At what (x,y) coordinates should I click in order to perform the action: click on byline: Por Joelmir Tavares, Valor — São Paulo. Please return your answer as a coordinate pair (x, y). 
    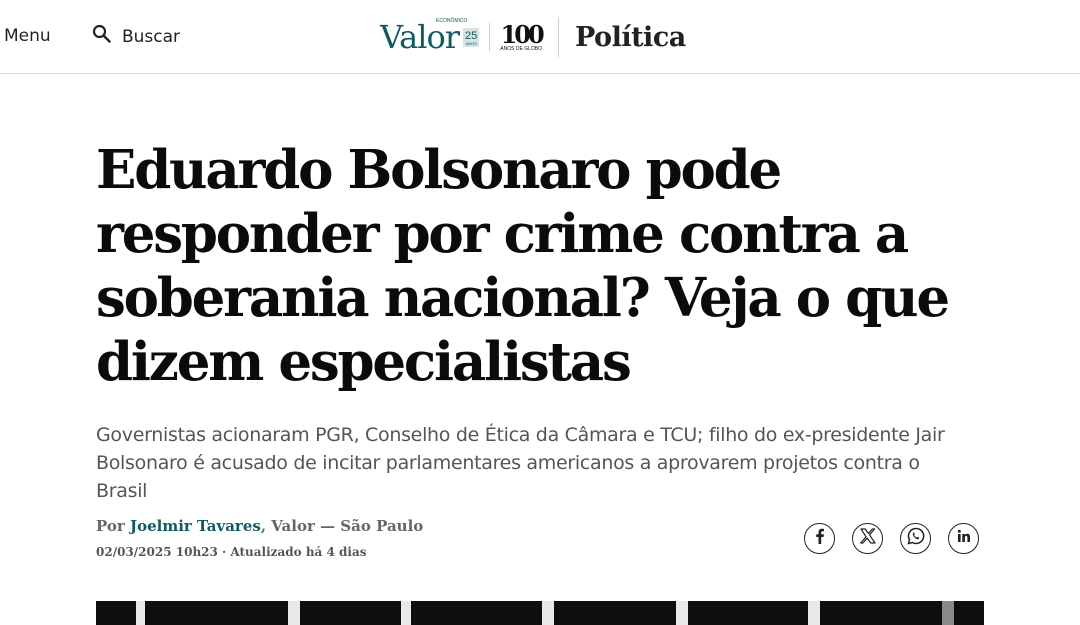
    Looking at the image, I should click on (259, 526).